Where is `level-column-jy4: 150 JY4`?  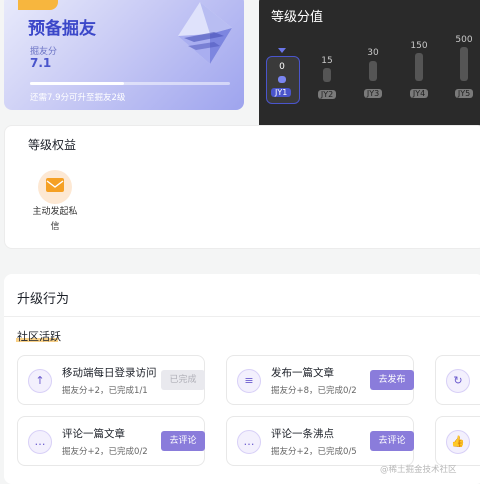 level-column-jy4: 150 JY4 is located at coordinates (419, 70).